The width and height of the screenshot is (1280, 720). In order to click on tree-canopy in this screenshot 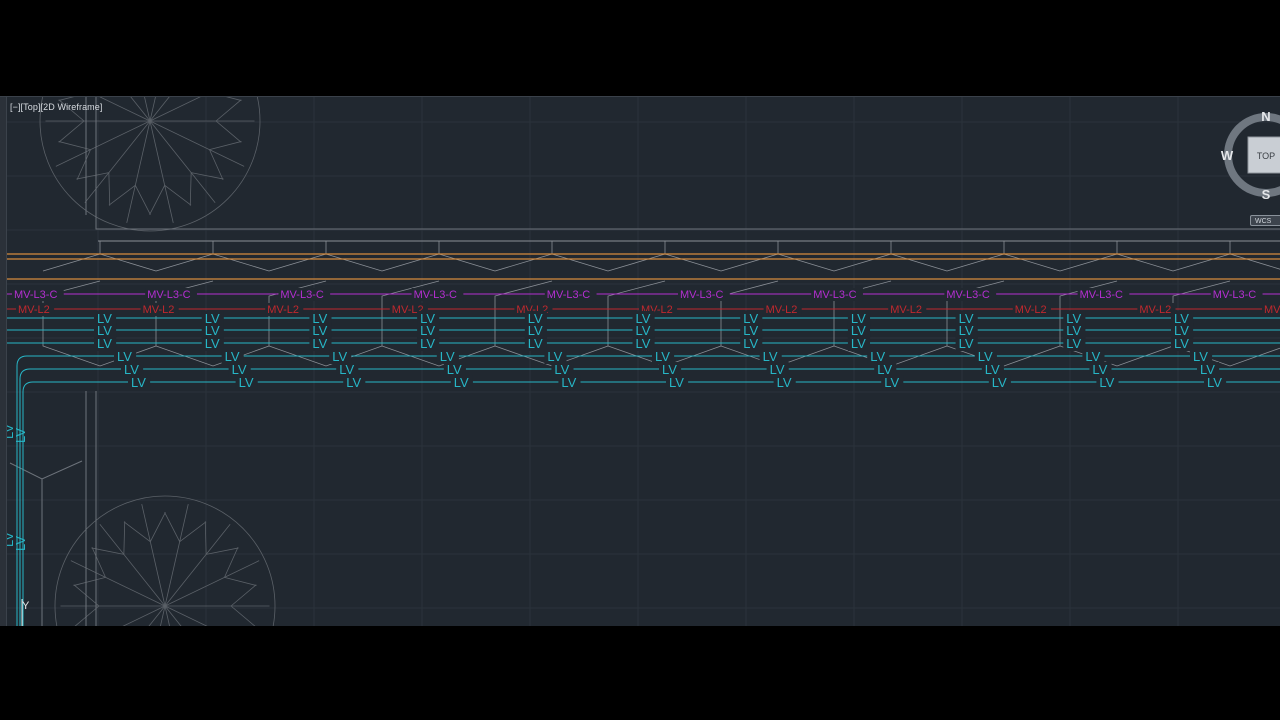, I will do `click(150, 164)`.